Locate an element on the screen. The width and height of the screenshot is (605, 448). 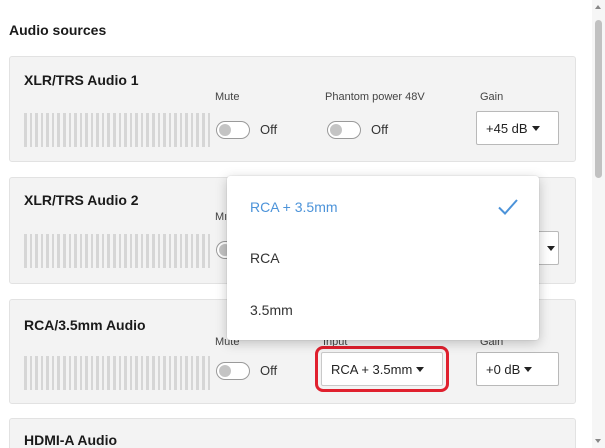
gain-select: +0 dB is located at coordinates (517, 369).